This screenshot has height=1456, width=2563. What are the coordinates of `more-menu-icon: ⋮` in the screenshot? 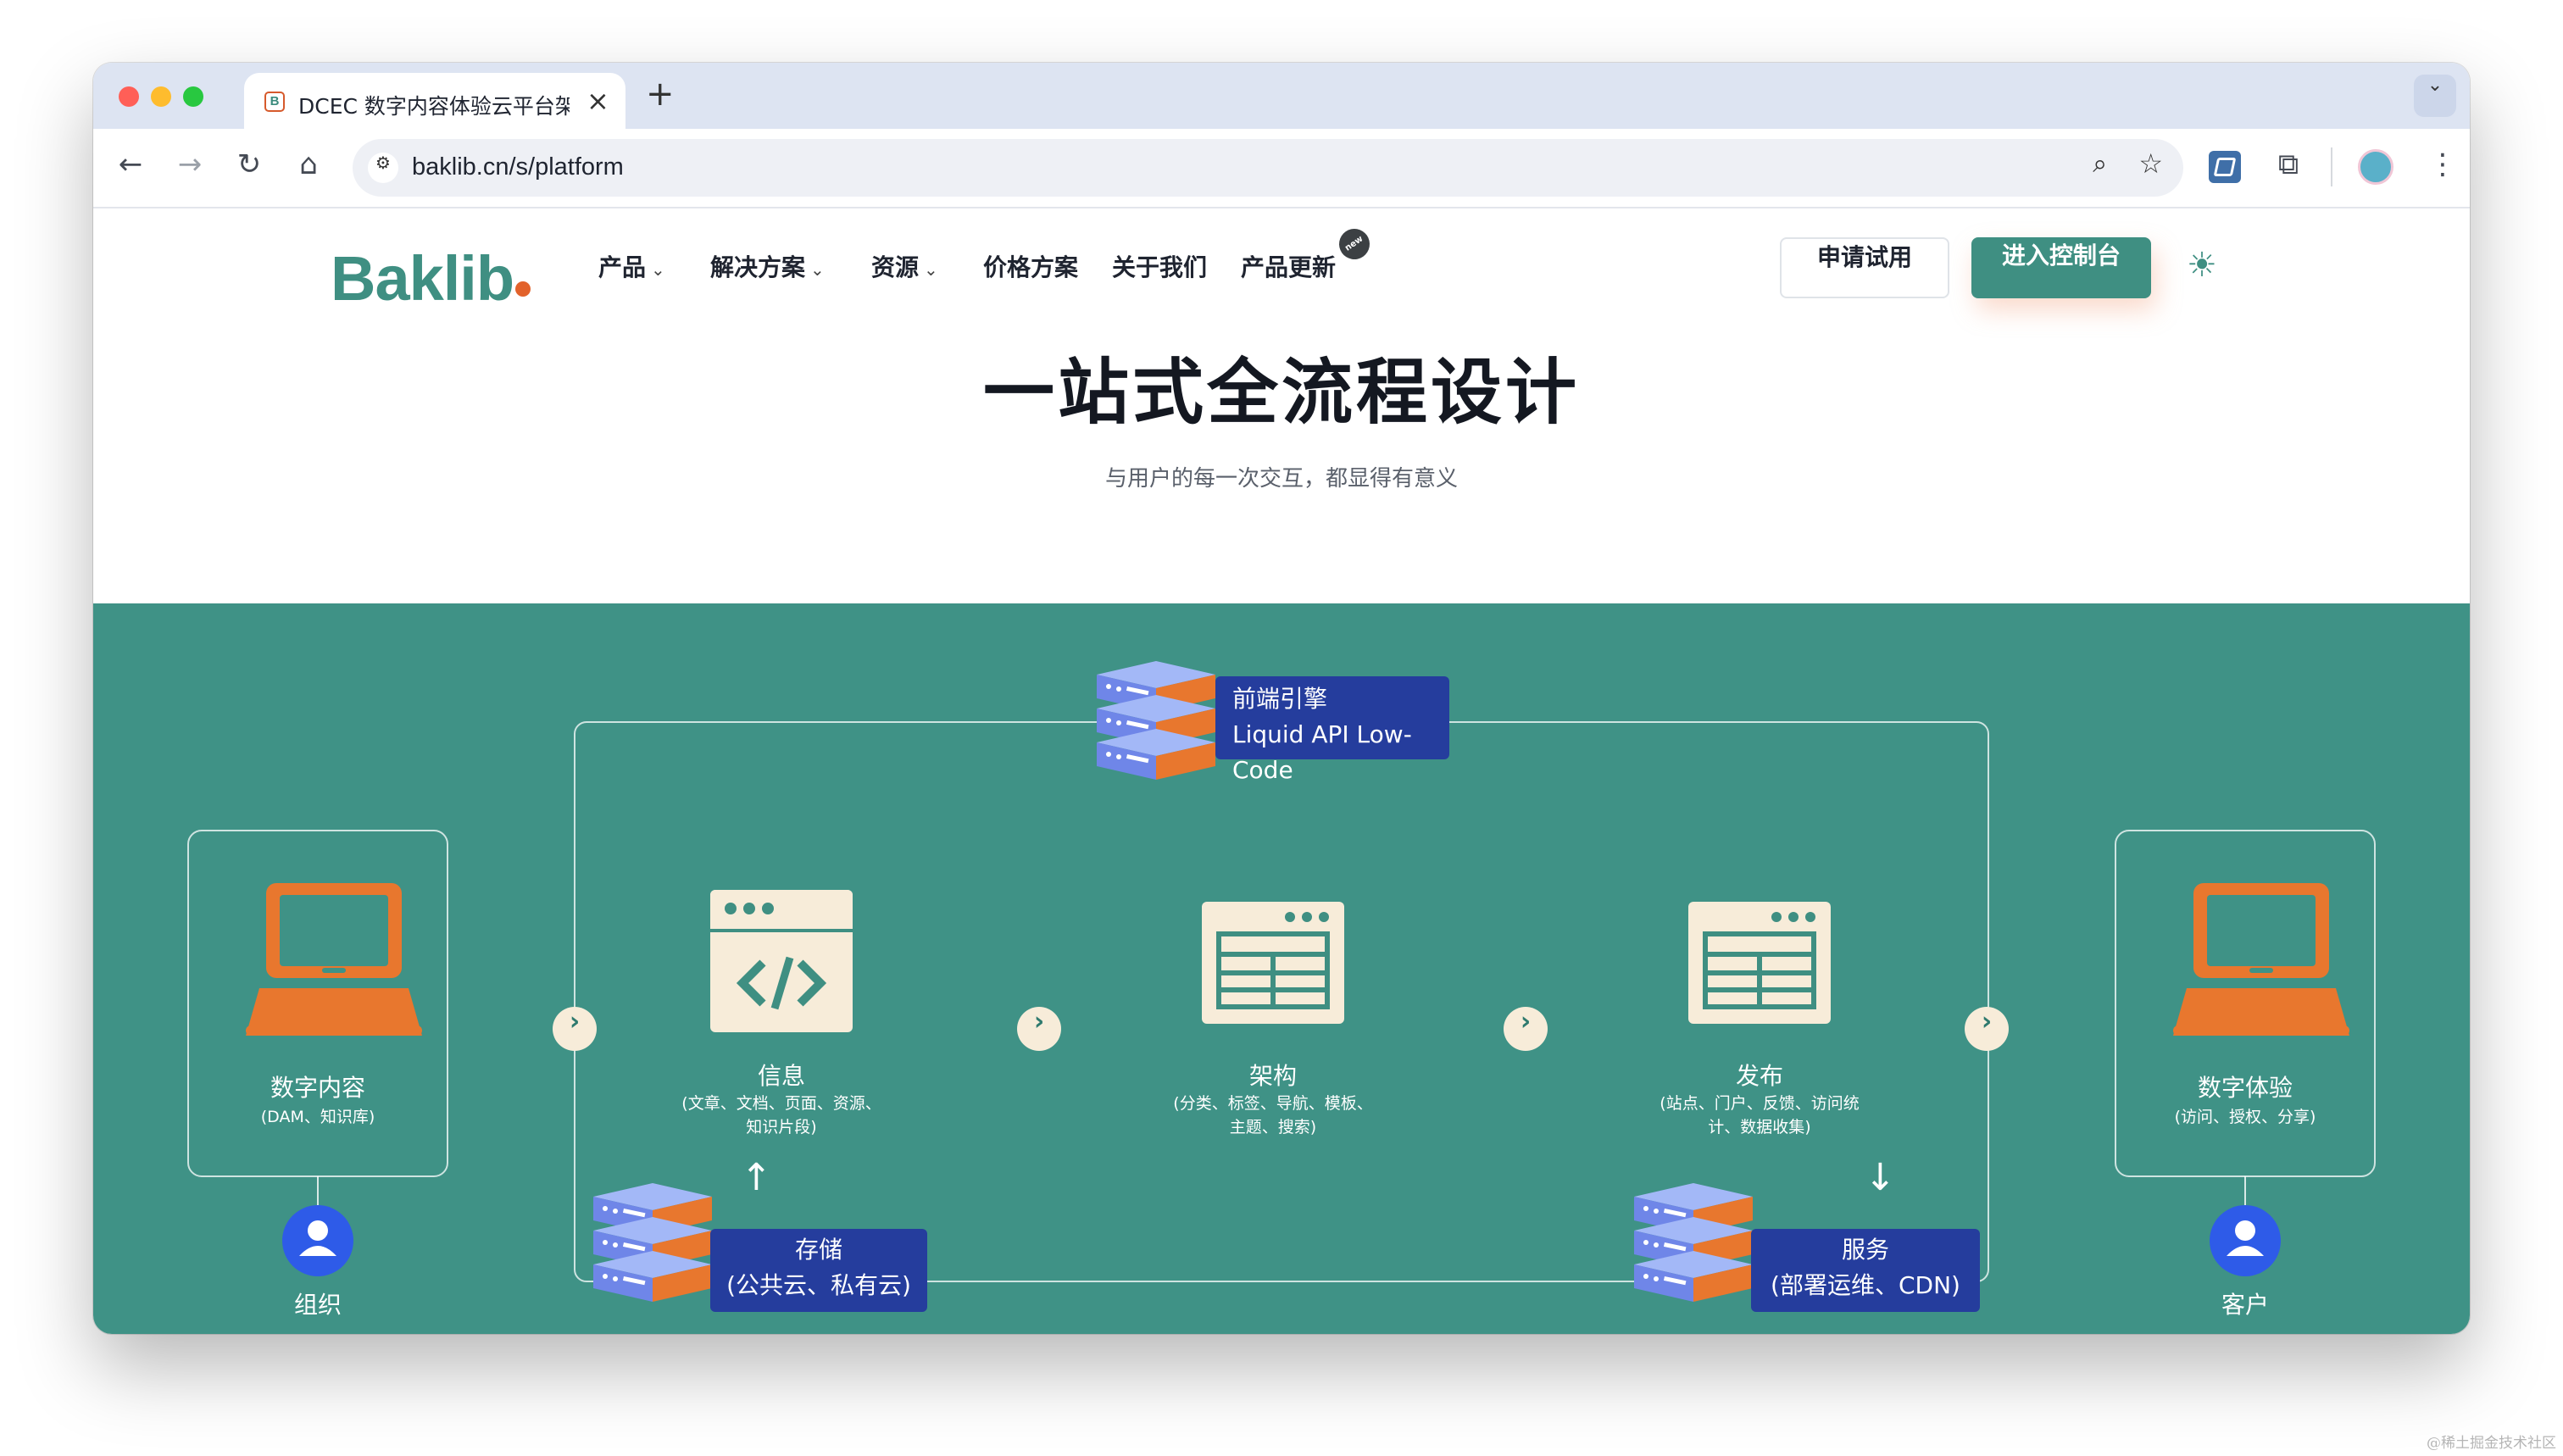 It's located at (2442, 167).